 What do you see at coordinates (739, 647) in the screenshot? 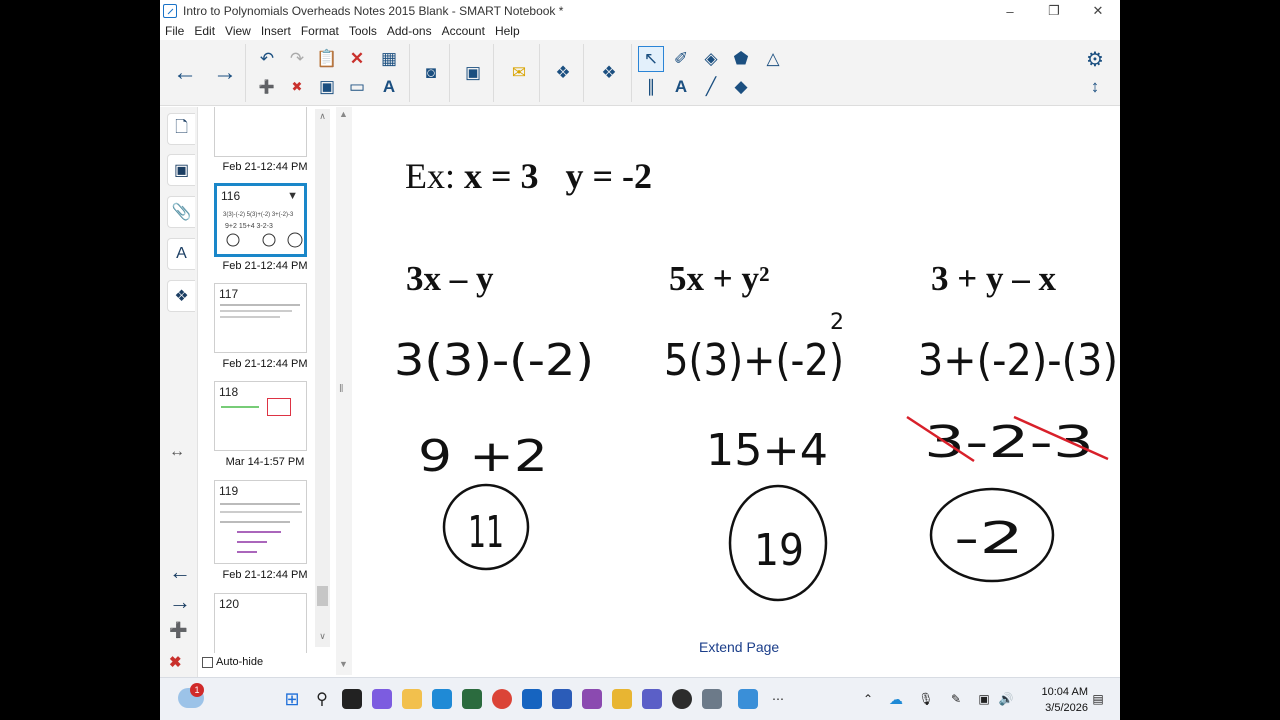
I see `extend-page-link: Extend Page` at bounding box center [739, 647].